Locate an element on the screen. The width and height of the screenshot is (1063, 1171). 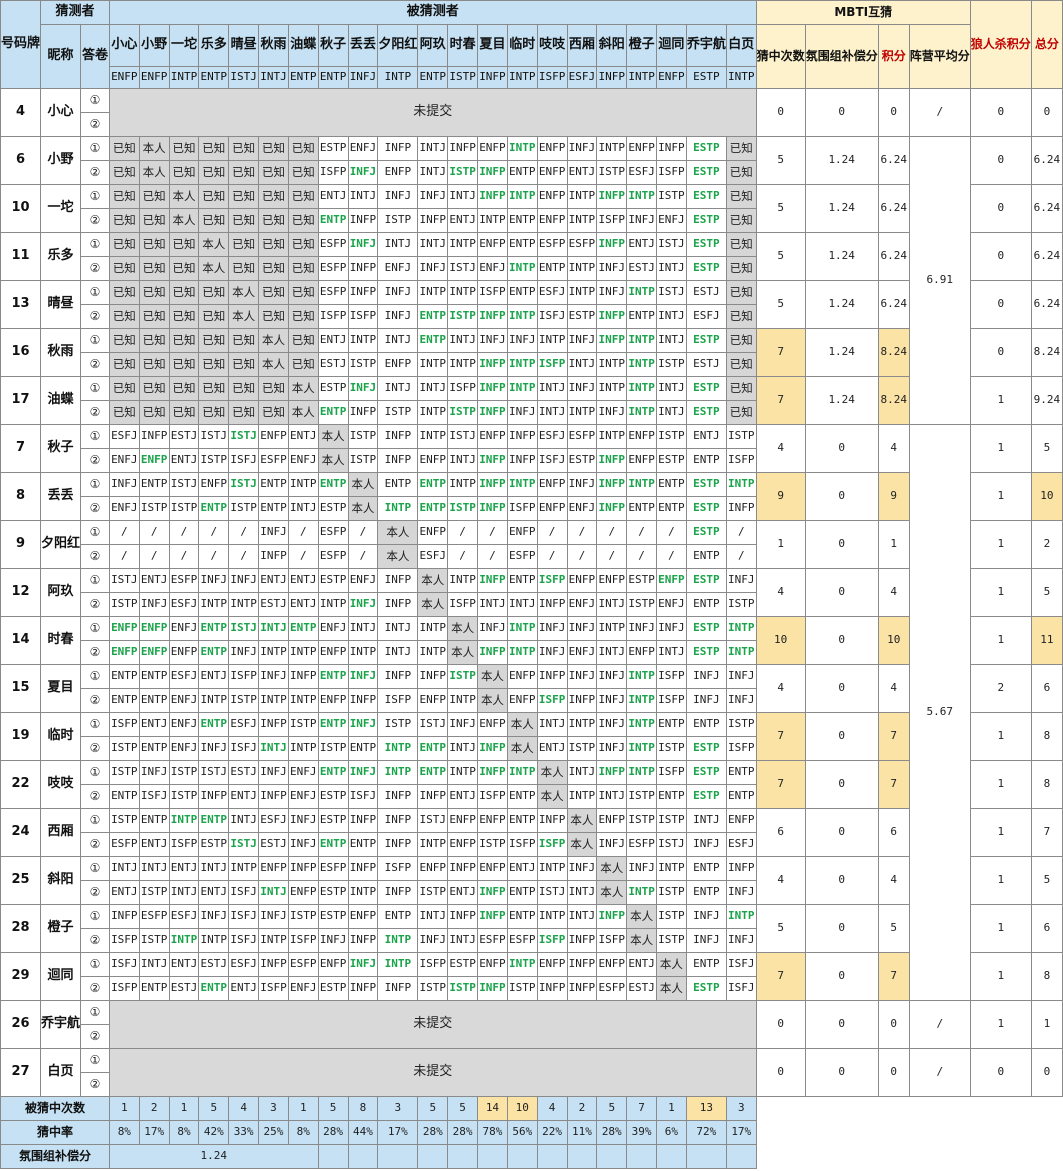
total-score: 6 is located at coordinates (1046, 928).